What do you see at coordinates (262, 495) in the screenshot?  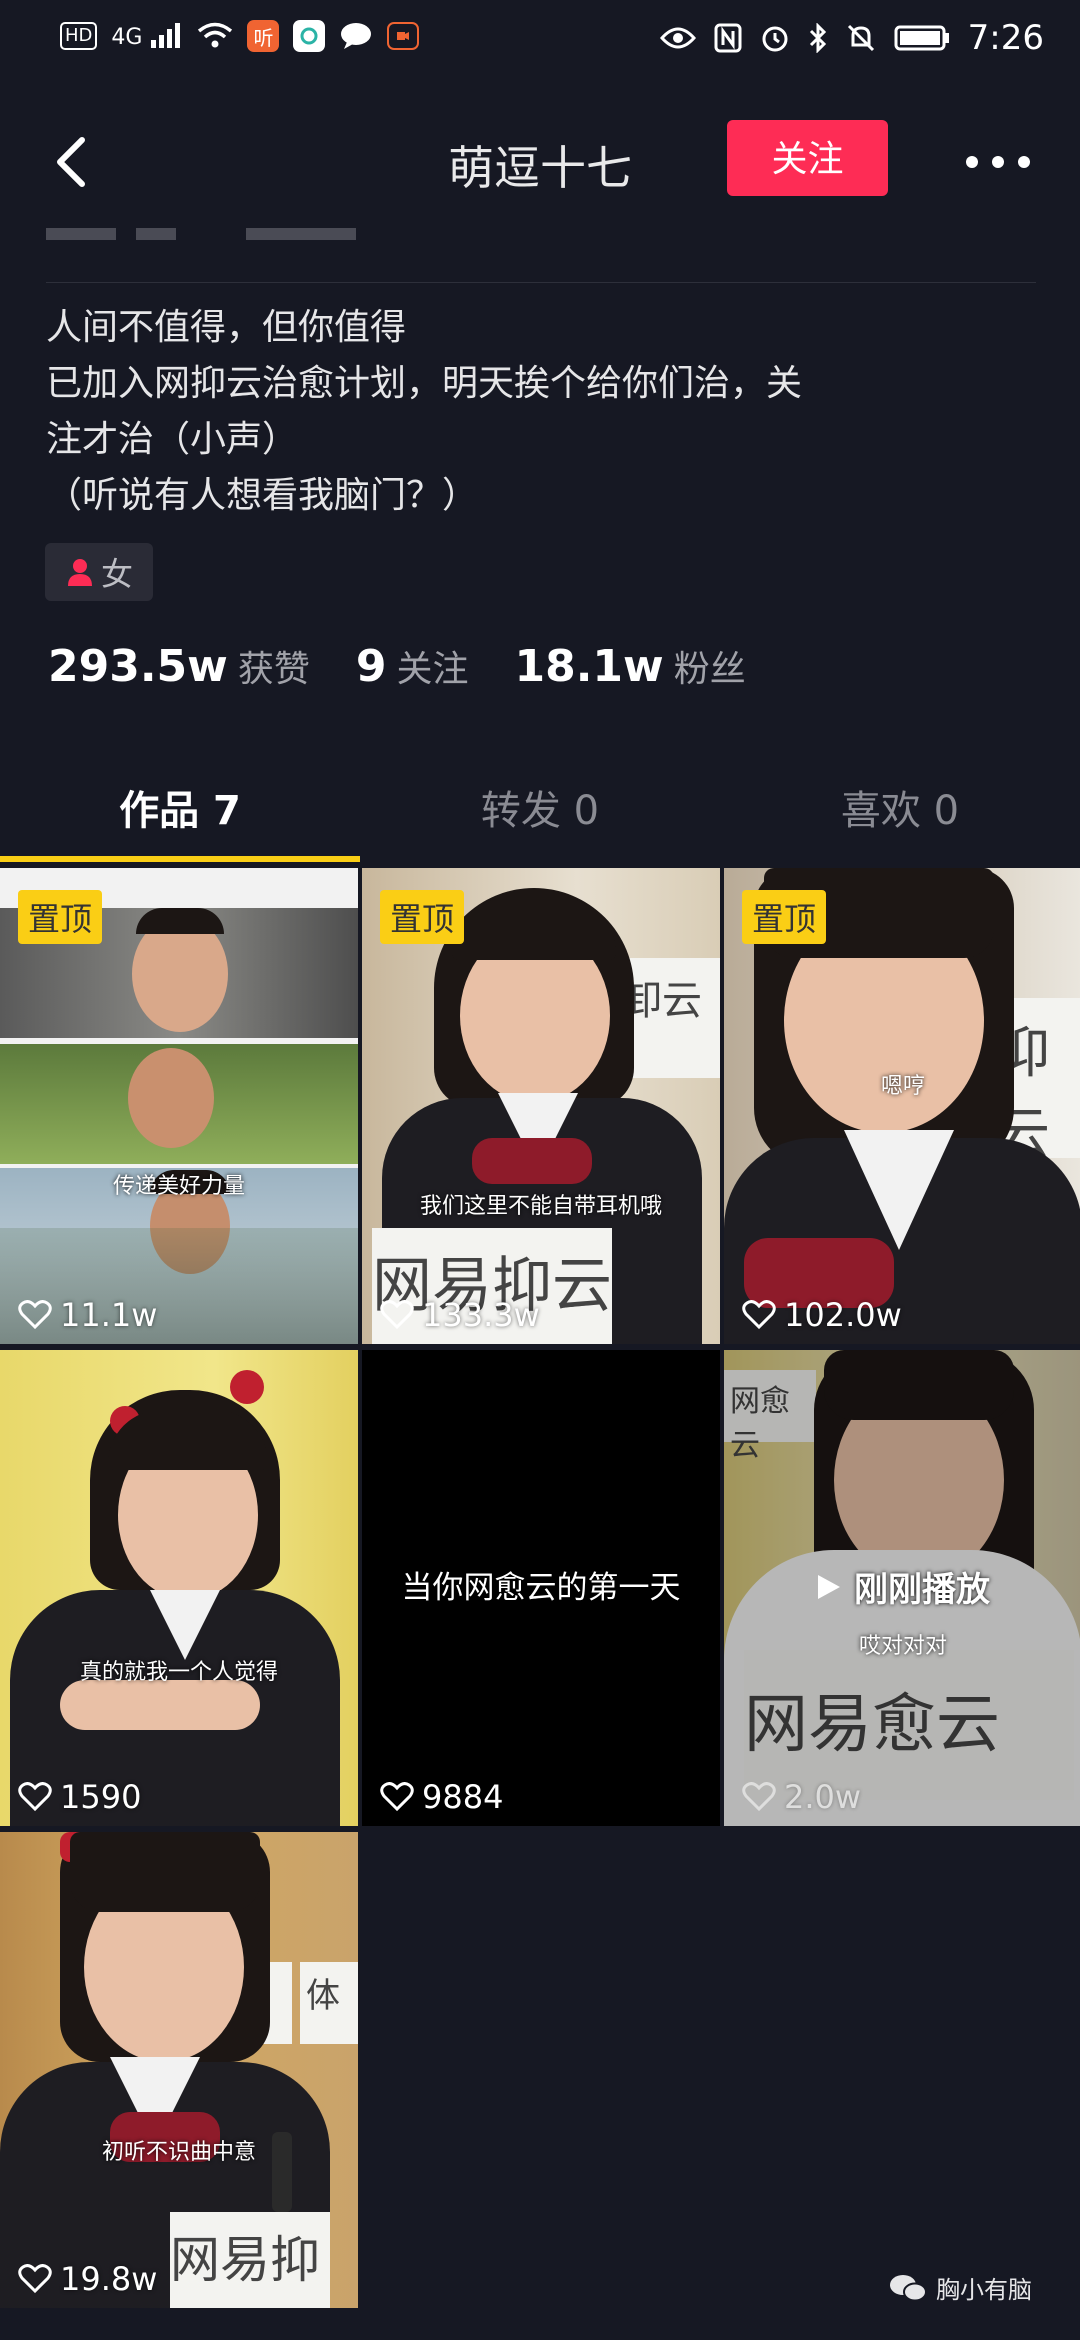 I see `bio-line: （听说有人想看我脑门？）` at bounding box center [262, 495].